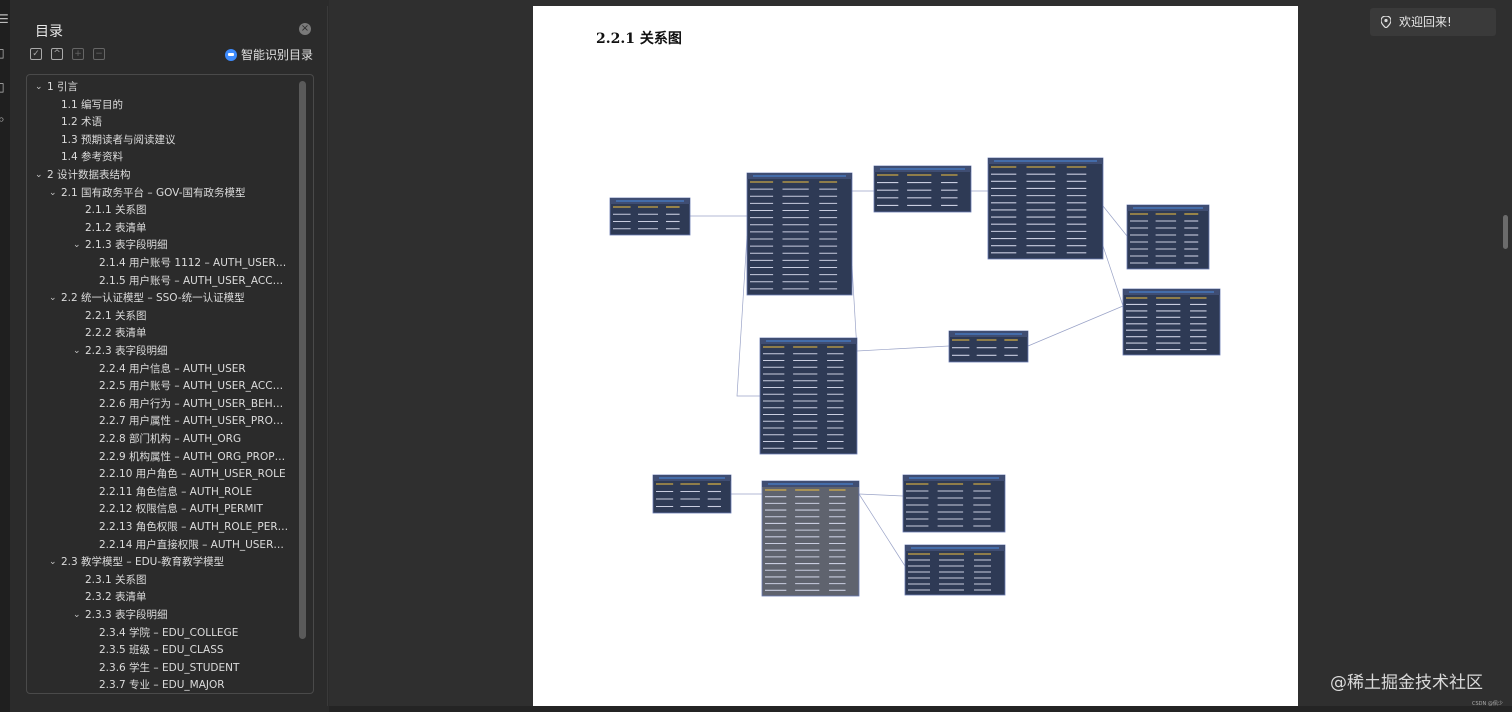  What do you see at coordinates (194, 668) in the screenshot?
I see `toc-item: 2.3.6 学生 – EDU_STUDENT` at bounding box center [194, 668].